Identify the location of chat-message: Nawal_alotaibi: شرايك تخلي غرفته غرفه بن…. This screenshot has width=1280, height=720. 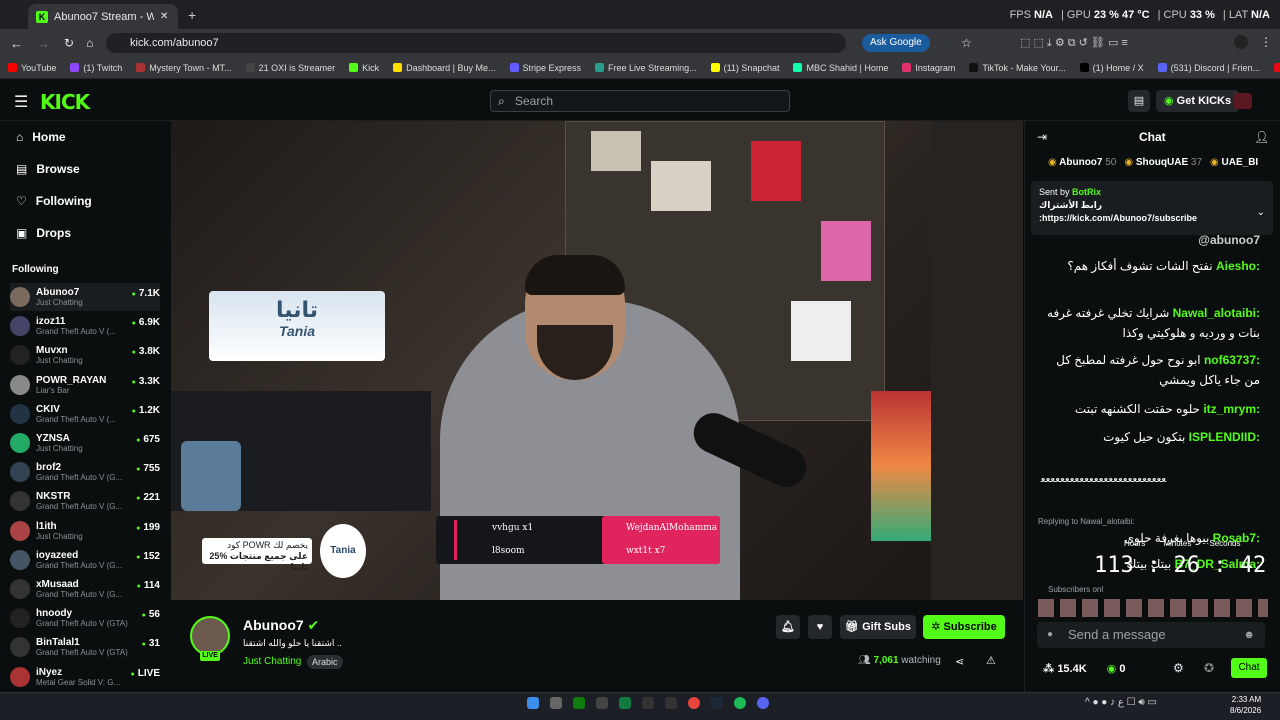
(1149, 323).